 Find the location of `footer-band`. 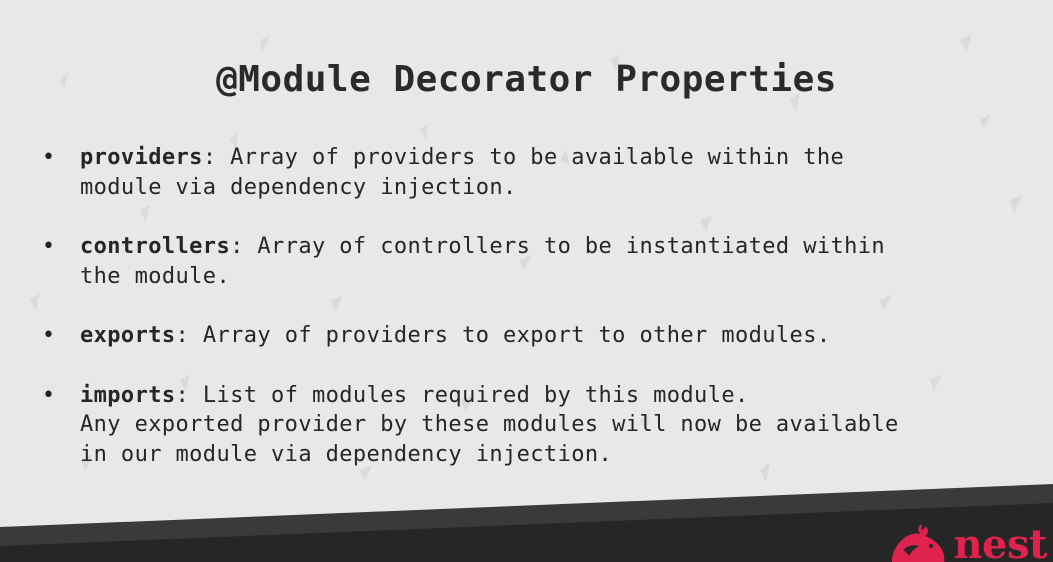

footer-band is located at coordinates (526, 523).